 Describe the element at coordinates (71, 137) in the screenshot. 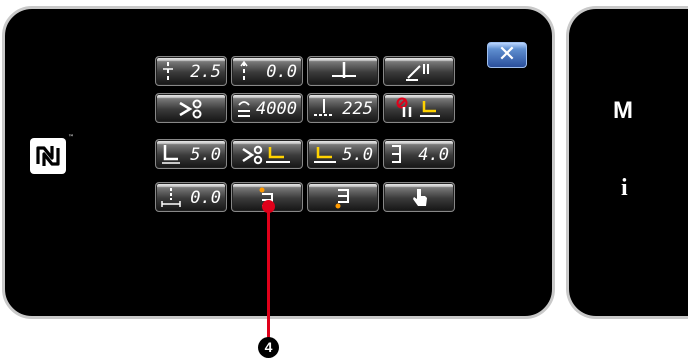

I see `trademark-mark: ™` at that location.